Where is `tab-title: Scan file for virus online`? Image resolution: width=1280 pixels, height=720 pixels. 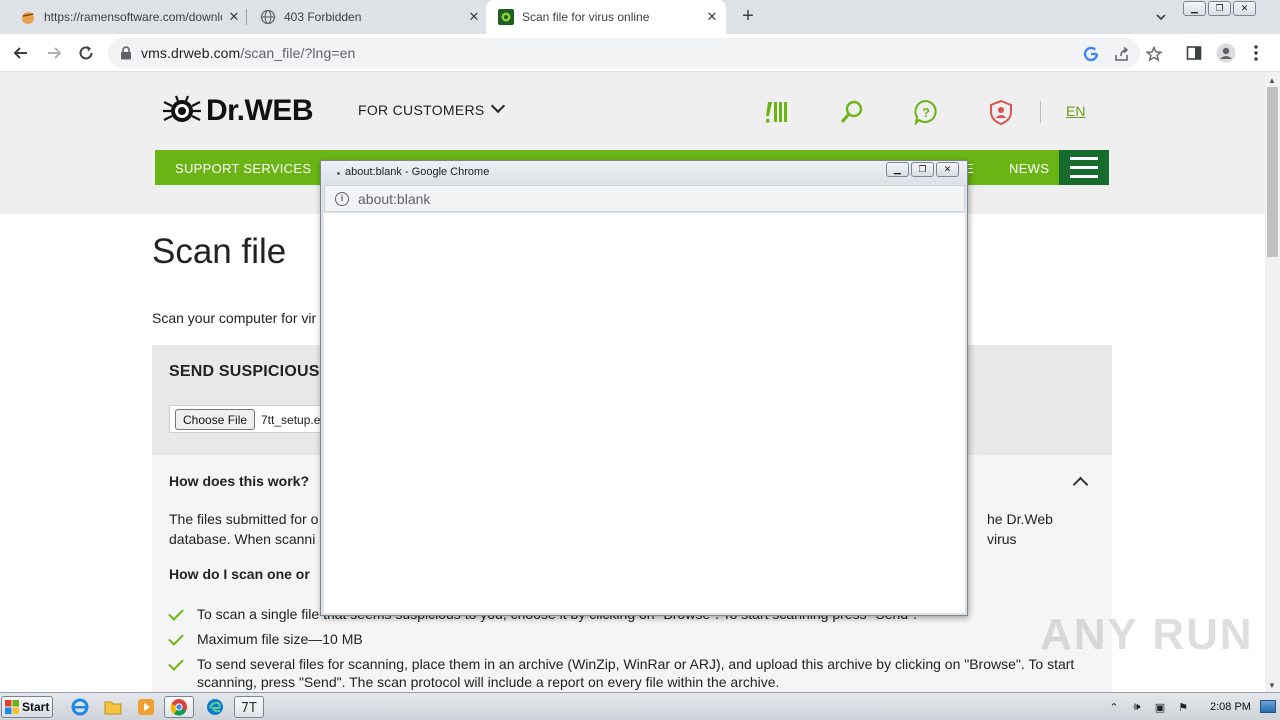 tab-title: Scan file for virus online is located at coordinates (586, 17).